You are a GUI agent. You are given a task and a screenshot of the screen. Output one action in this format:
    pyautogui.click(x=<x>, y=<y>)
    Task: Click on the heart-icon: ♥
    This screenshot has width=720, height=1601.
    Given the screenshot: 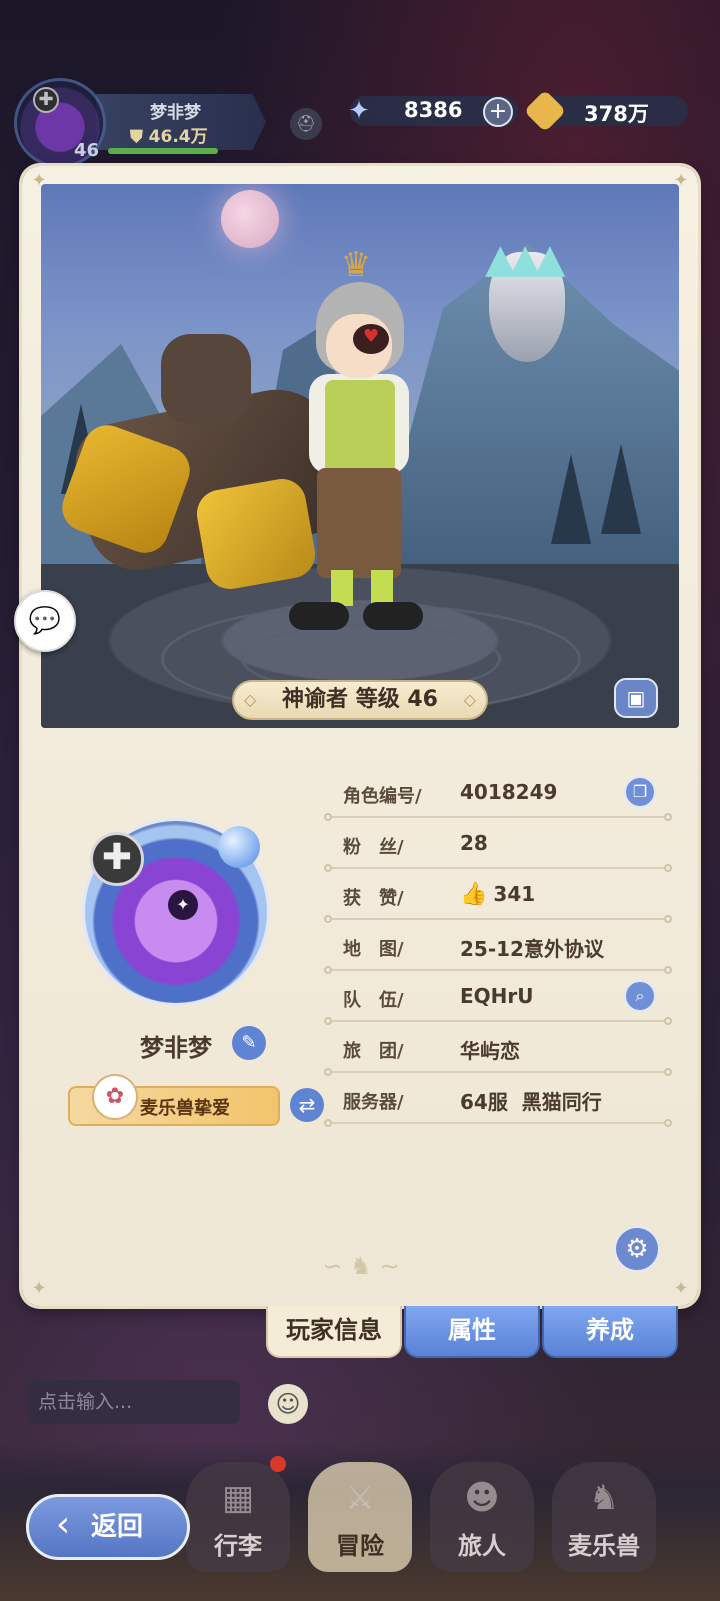 What is the action you would take?
    pyautogui.click(x=371, y=336)
    